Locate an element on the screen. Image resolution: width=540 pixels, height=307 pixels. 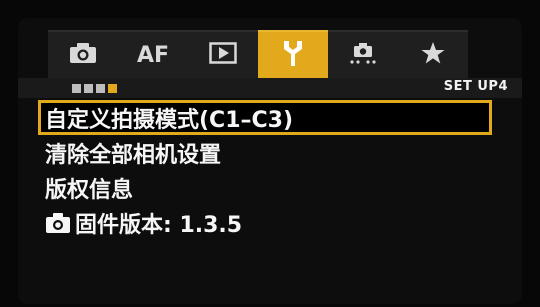
page-dot-current is located at coordinates (112, 88).